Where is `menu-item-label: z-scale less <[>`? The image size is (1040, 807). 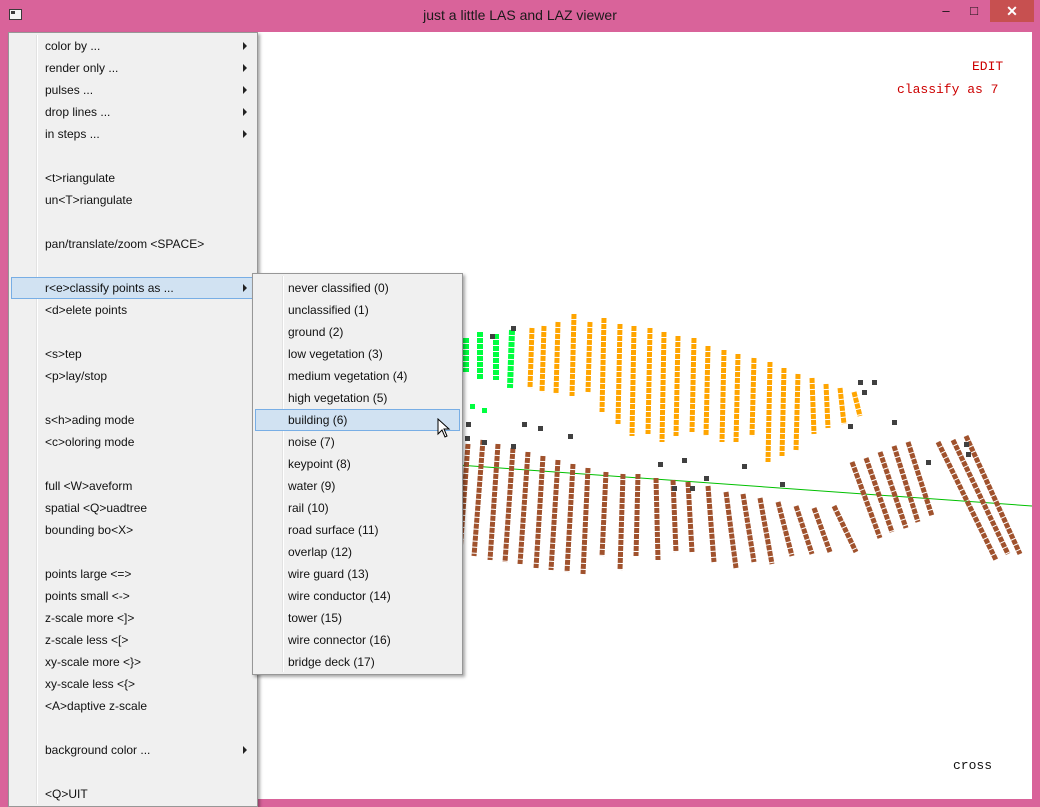
menu-item-label: z-scale less <[> is located at coordinates (87, 640).